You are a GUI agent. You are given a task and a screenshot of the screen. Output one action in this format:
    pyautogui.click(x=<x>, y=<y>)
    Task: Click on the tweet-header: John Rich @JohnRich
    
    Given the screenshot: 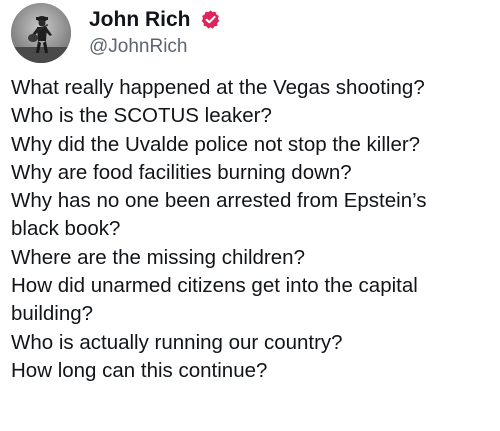 What is the action you would take?
    pyautogui.click(x=251, y=33)
    